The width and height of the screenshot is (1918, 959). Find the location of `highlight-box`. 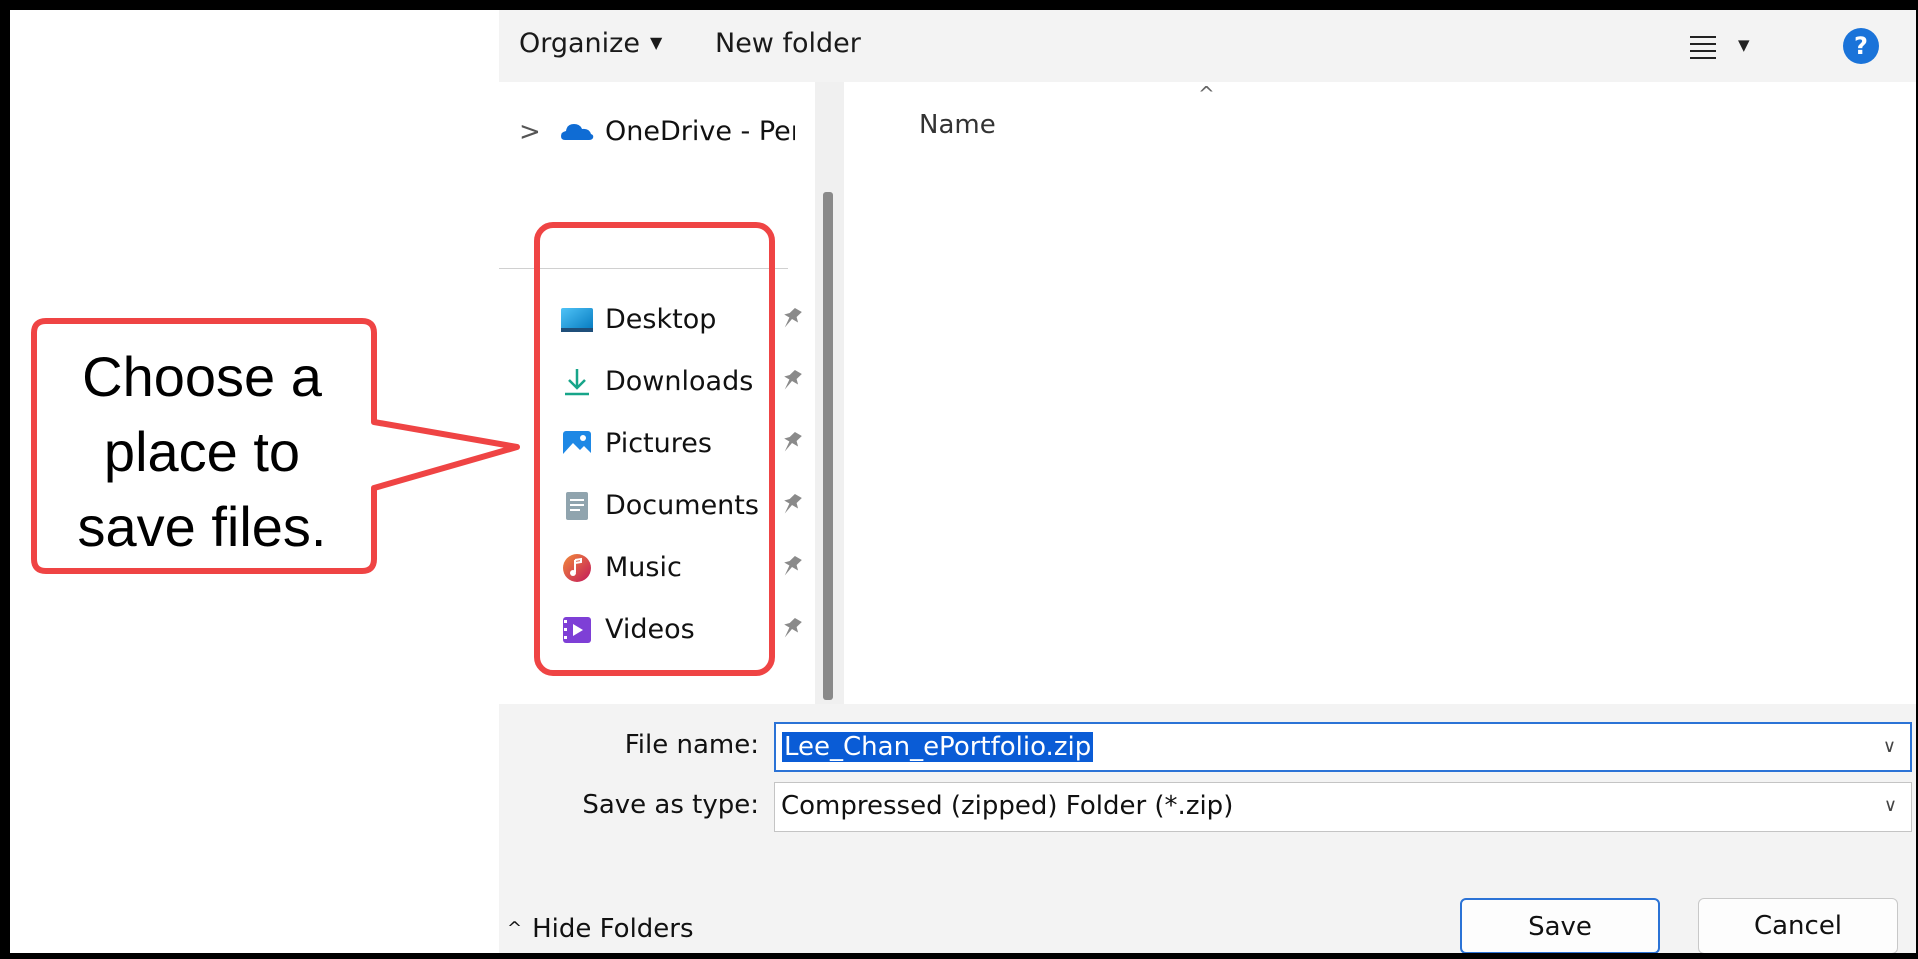

highlight-box is located at coordinates (654, 449).